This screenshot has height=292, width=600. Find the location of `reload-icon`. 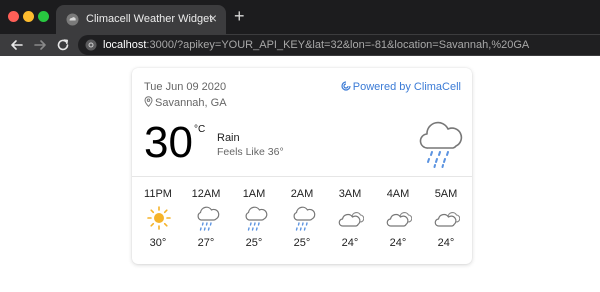

reload-icon is located at coordinates (63, 45).